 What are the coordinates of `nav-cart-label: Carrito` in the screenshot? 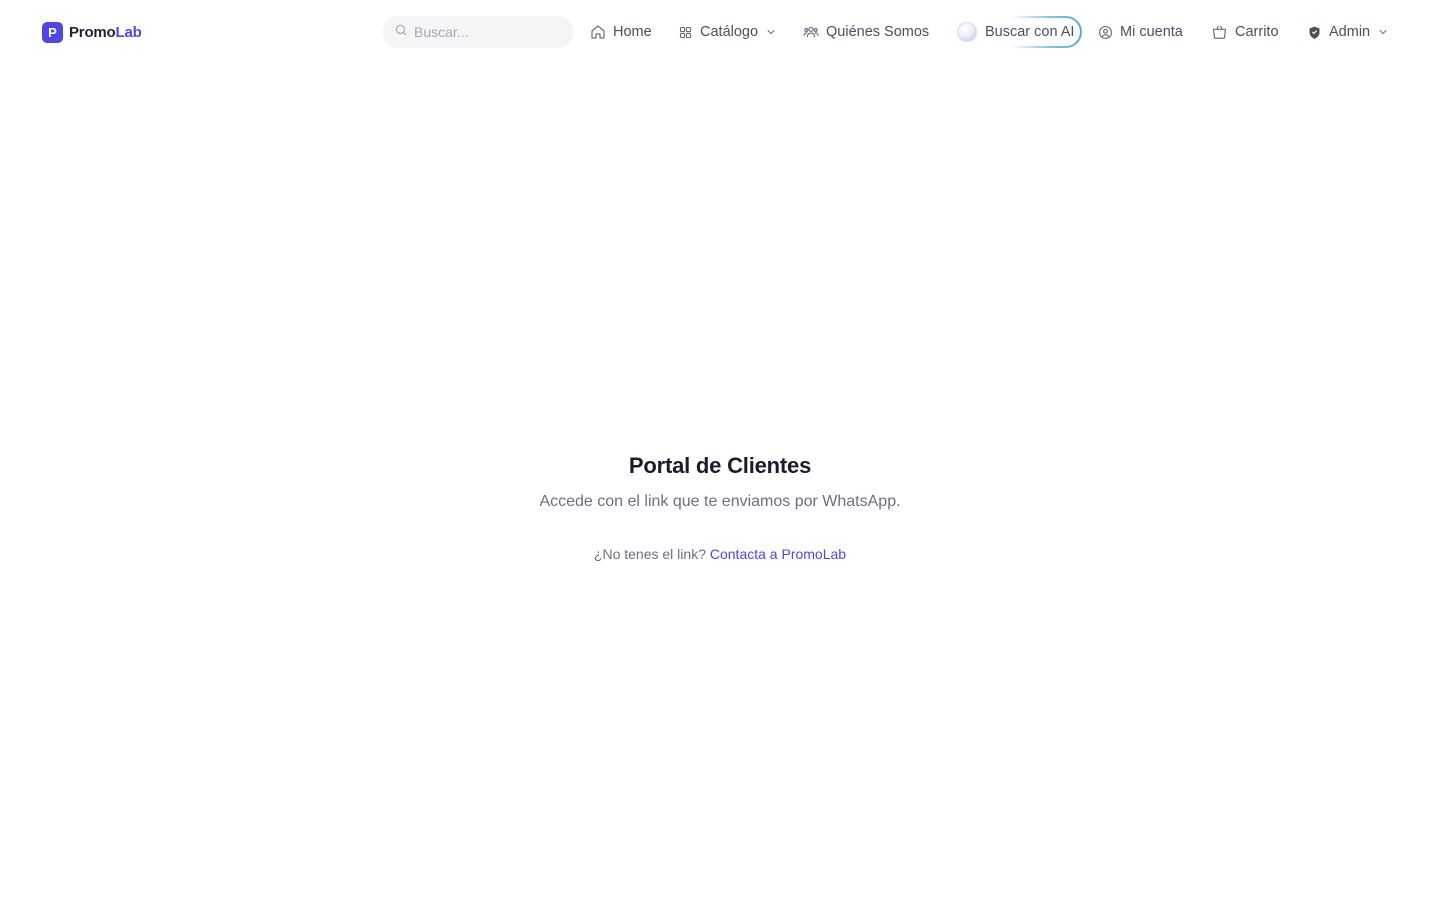 It's located at (1257, 32).